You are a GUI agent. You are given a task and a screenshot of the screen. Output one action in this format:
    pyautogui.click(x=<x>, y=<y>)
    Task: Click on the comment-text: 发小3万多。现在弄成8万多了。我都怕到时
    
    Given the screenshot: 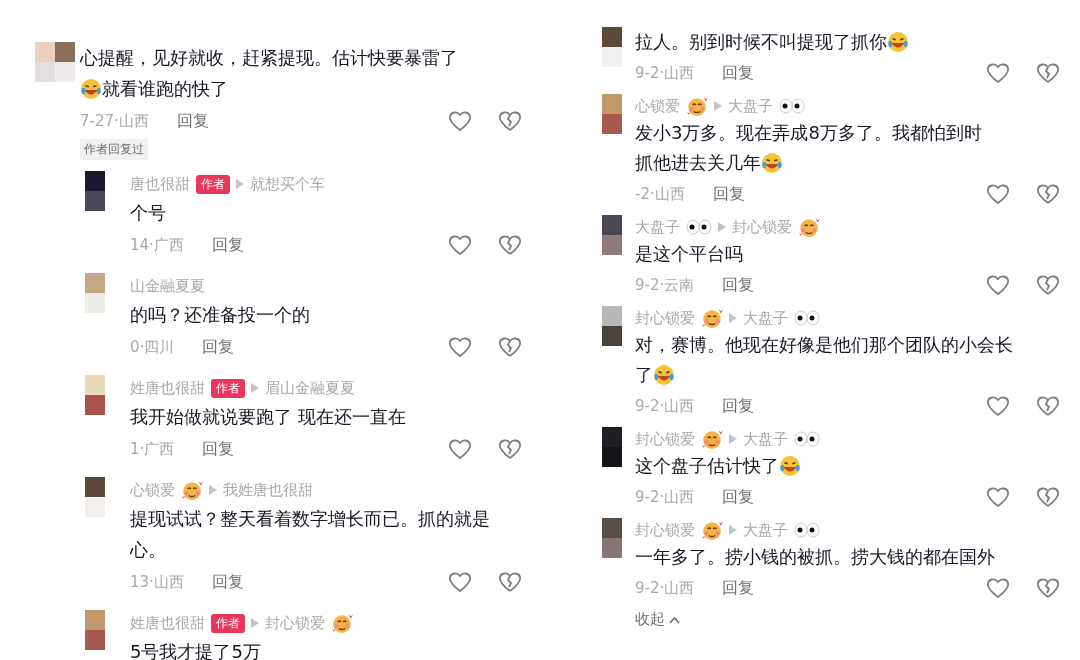 What is the action you would take?
    pyautogui.click(x=808, y=133)
    